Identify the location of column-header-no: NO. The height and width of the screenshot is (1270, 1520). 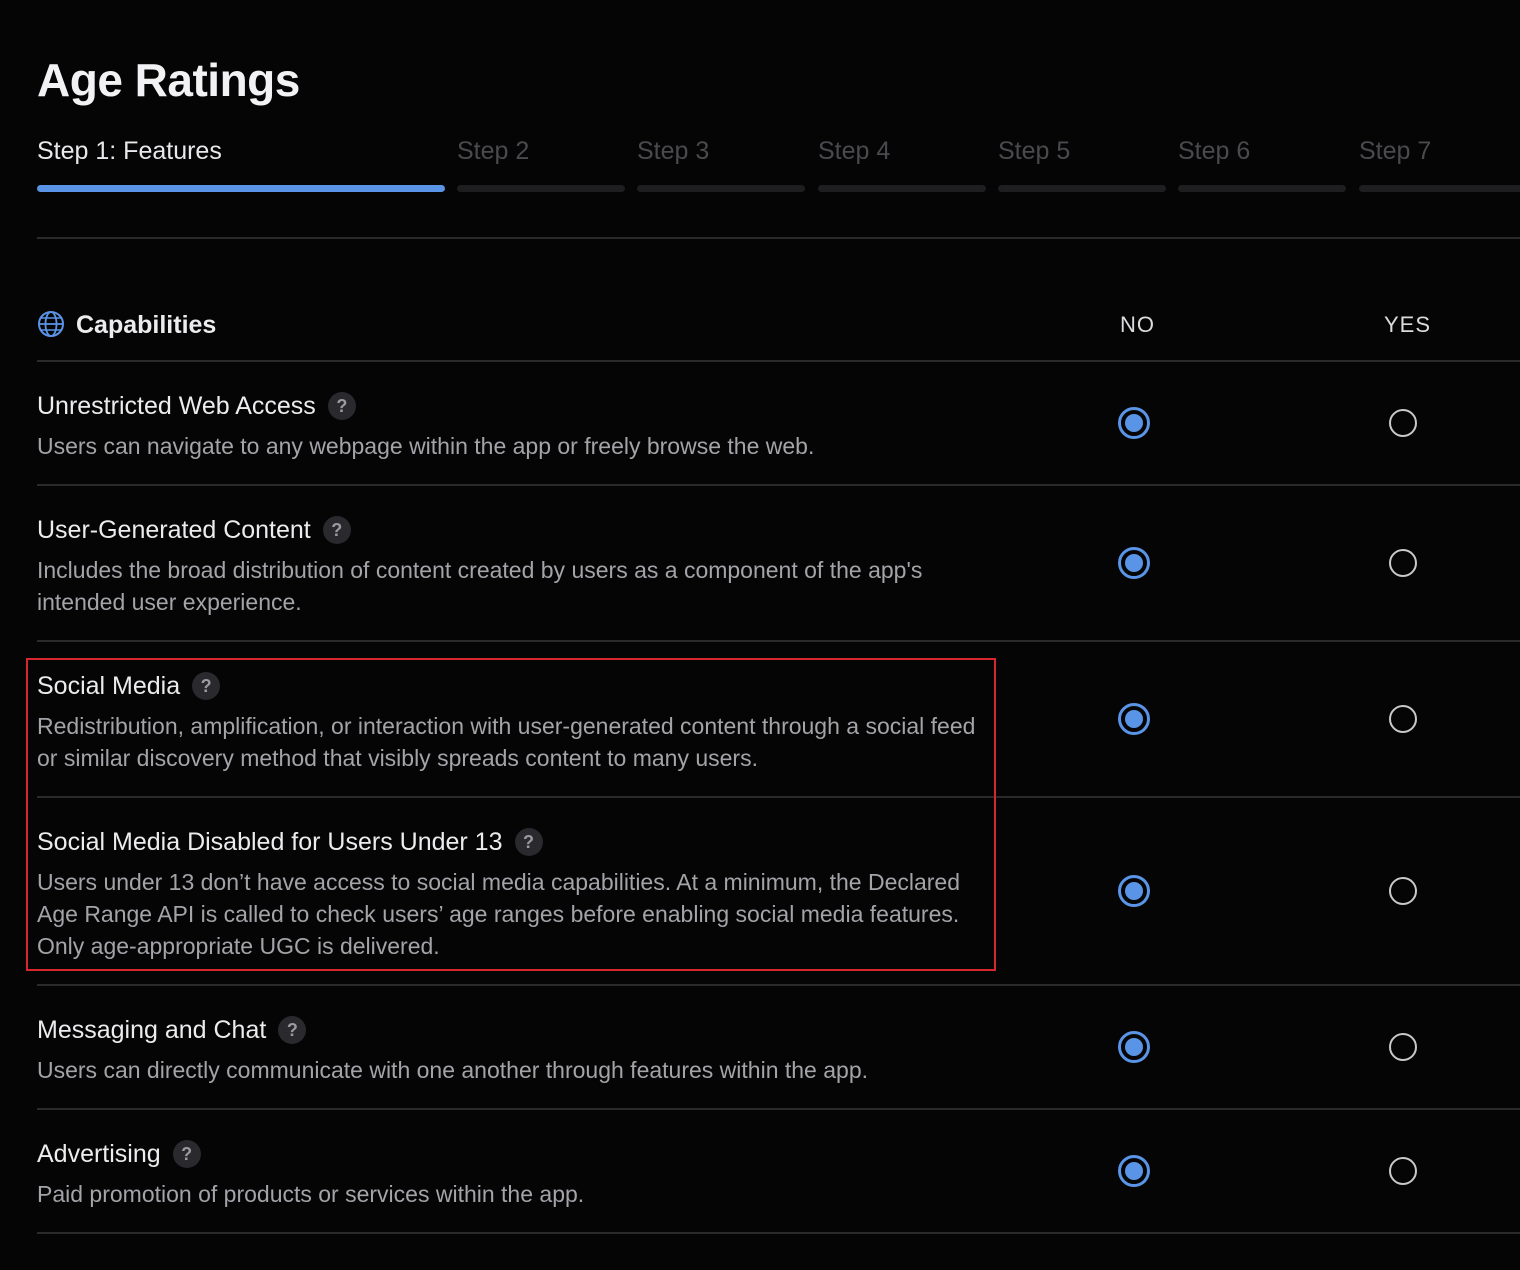
(1137, 324).